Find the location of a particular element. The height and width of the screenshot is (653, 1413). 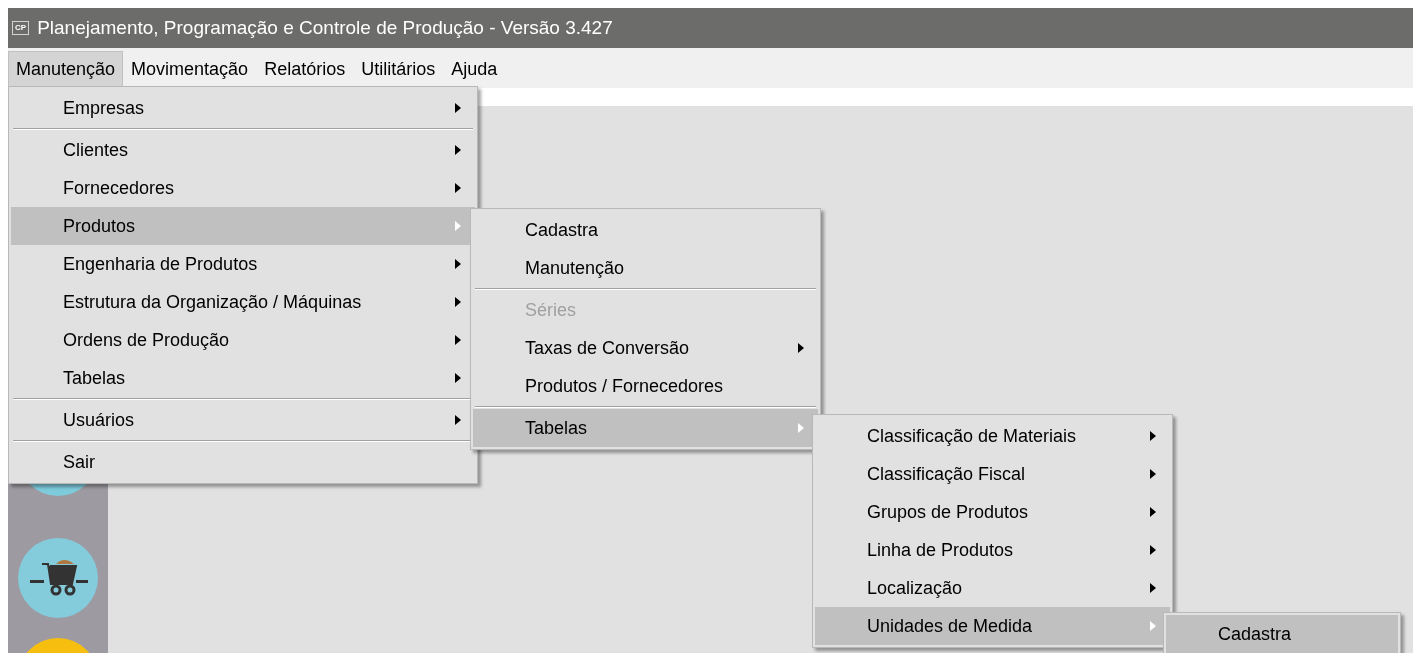

menu-item: Grupos de Produtos is located at coordinates (992, 512).